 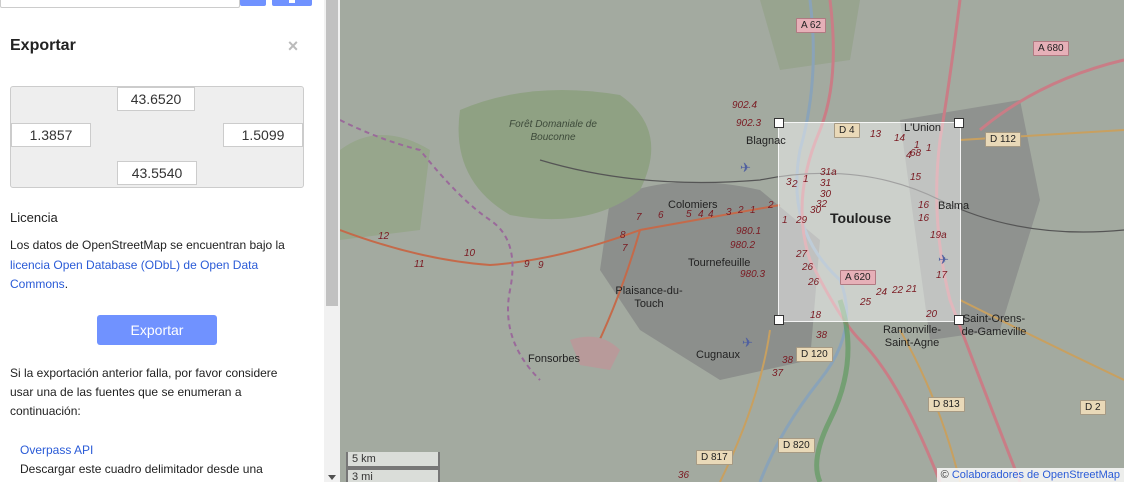 What do you see at coordinates (916, 153) in the screenshot?
I see `route-number: 68` at bounding box center [916, 153].